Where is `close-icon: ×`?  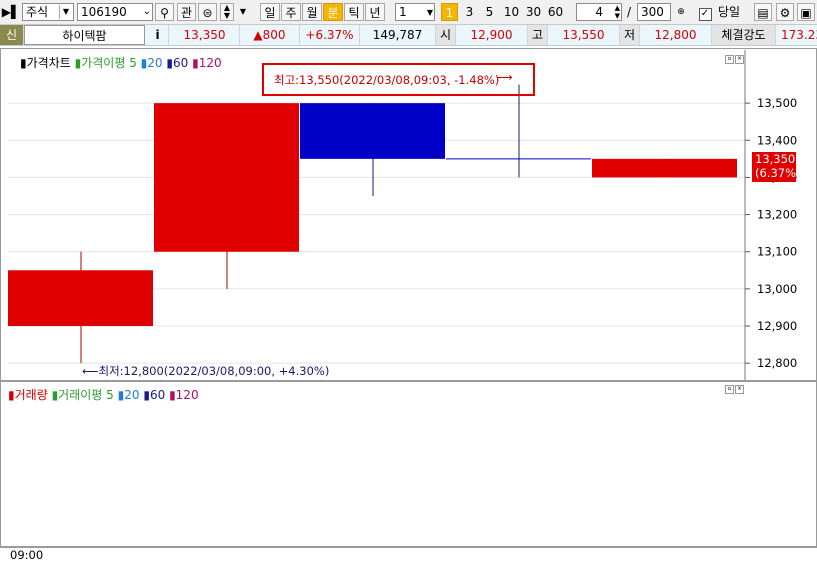
close-icon: × is located at coordinates (739, 389).